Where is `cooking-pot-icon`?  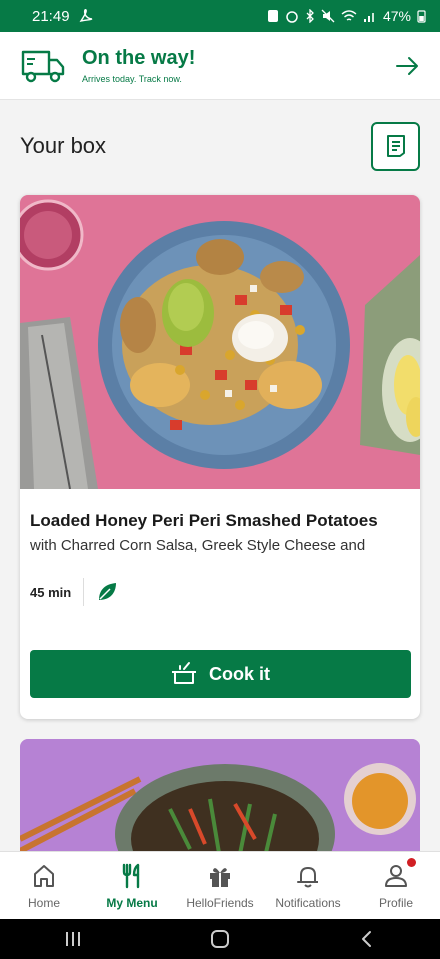
cooking-pot-icon is located at coordinates (184, 673).